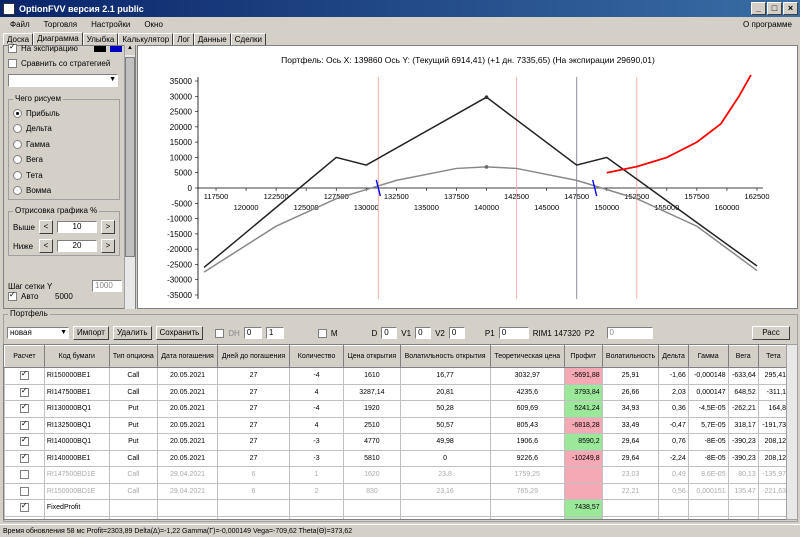  I want to click on cell-days: 6, so click(253, 491).